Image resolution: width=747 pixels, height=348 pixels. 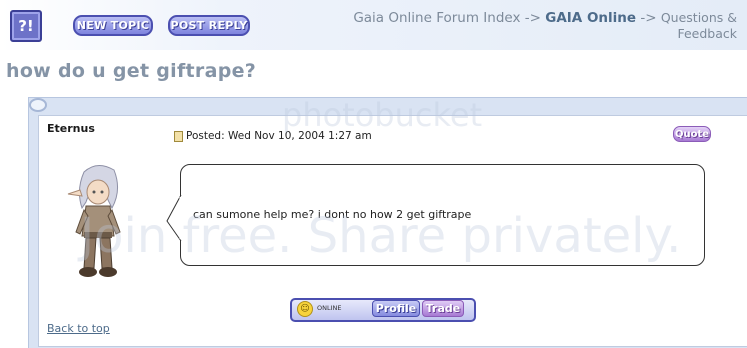 What do you see at coordinates (436, 18) in the screenshot?
I see `breadcrumb-forum-index: Gaia Online Forum Index` at bounding box center [436, 18].